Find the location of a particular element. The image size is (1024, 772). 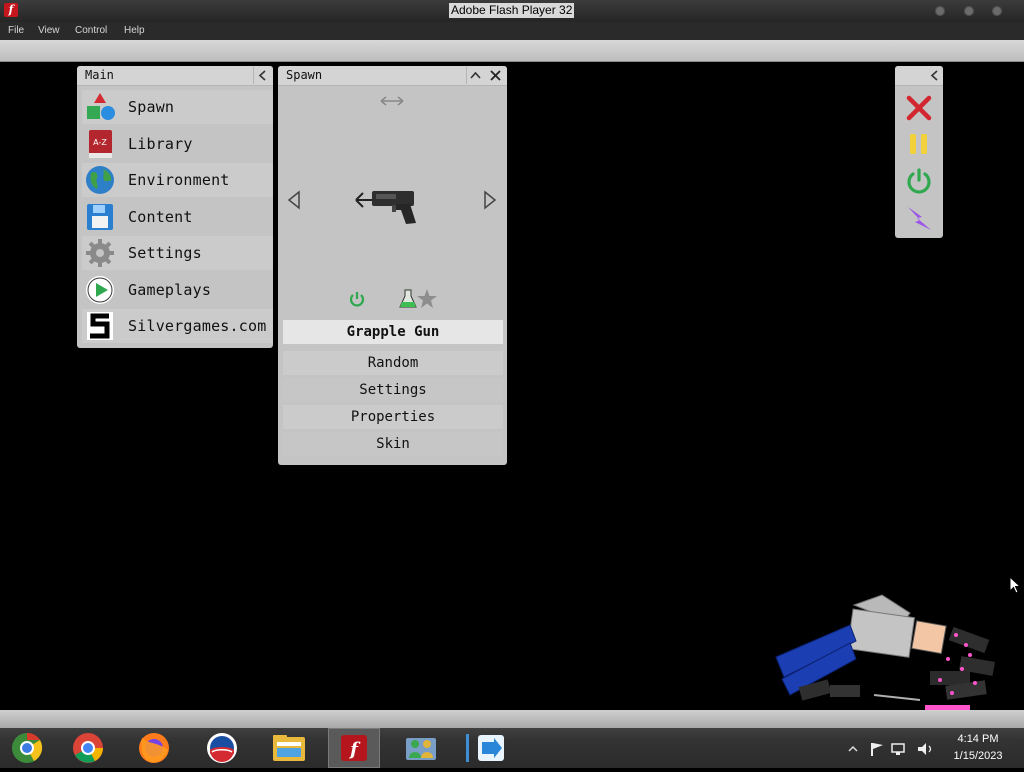

file-explorer-icon is located at coordinates (289, 748).